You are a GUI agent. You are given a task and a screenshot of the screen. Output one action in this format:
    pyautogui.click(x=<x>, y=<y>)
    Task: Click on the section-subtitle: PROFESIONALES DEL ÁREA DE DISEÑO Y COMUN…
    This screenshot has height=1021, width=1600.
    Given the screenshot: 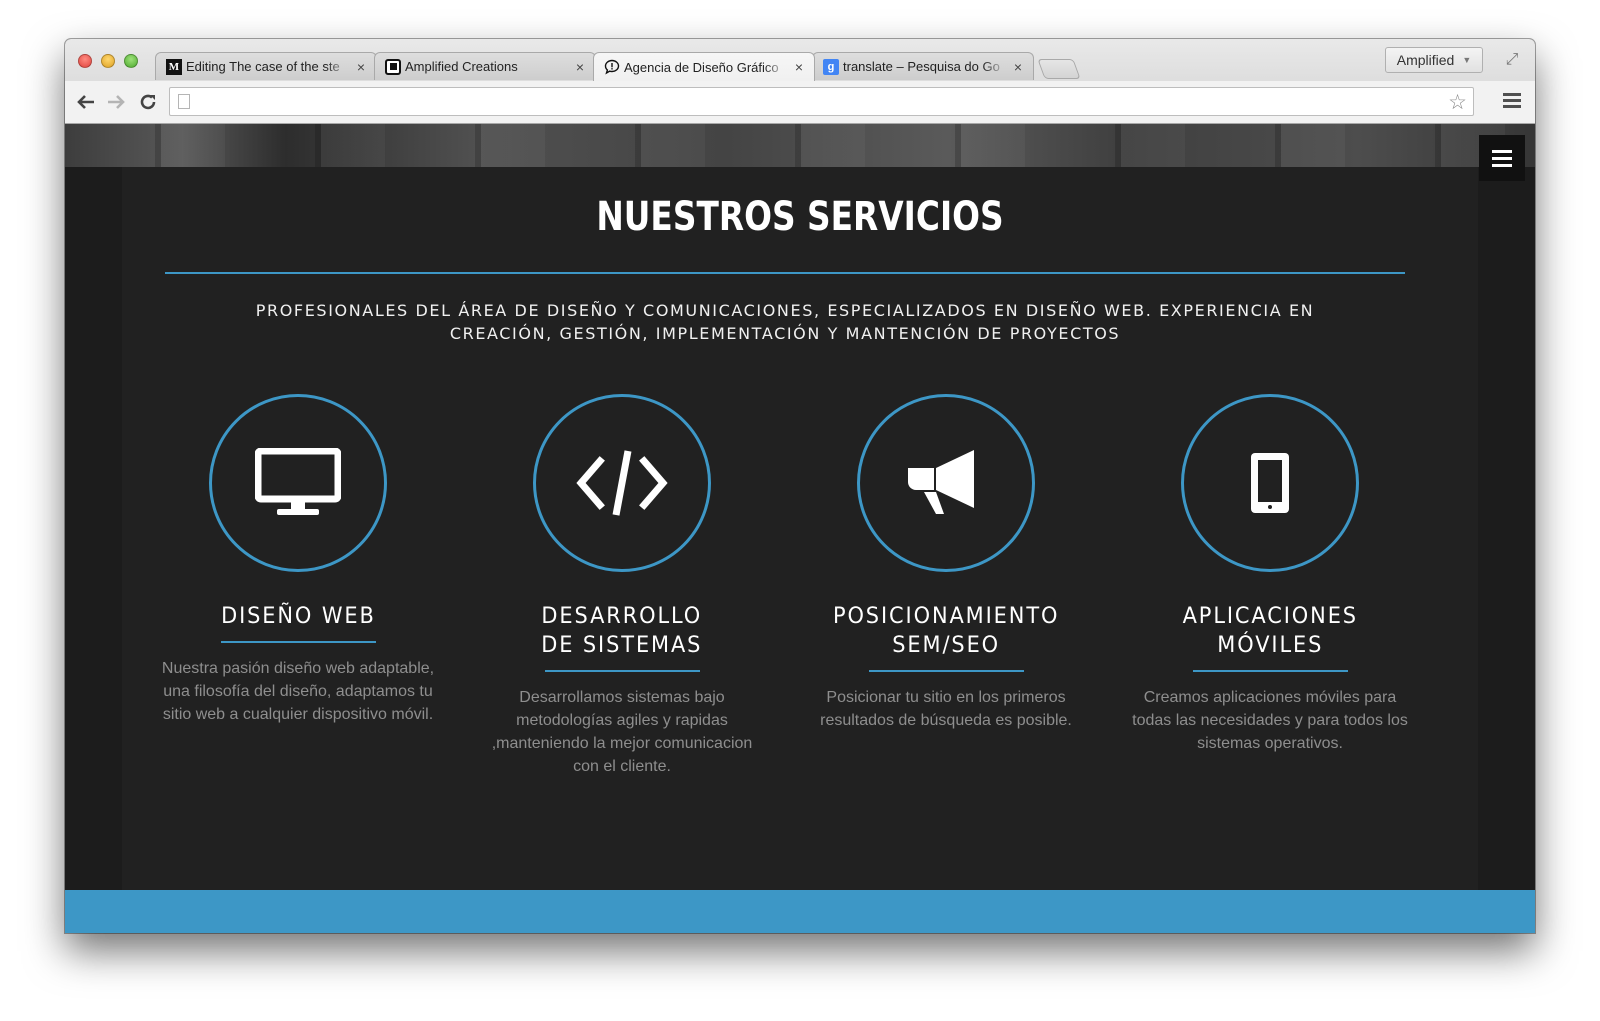 What is the action you would take?
    pyautogui.click(x=785, y=322)
    